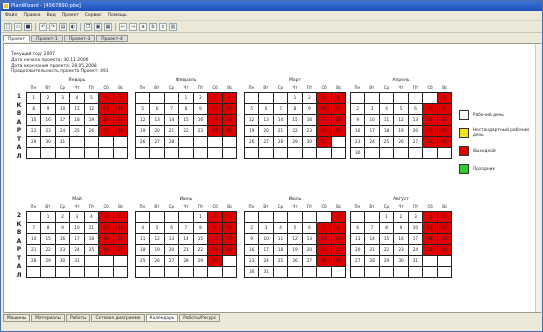  I want to click on day-cell: 29, so click(387, 261).